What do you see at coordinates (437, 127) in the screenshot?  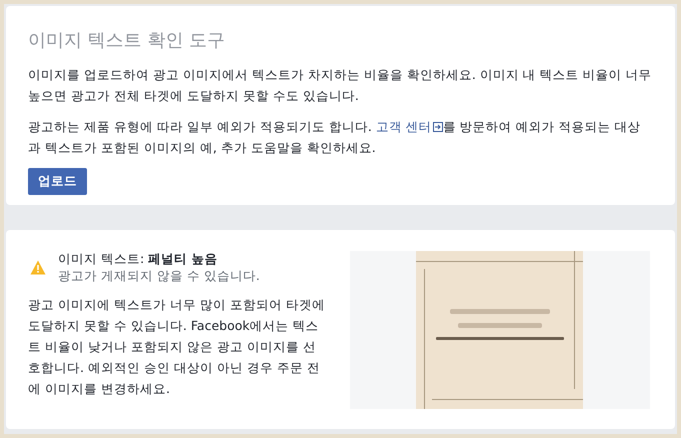 I see `external-link-icon` at bounding box center [437, 127].